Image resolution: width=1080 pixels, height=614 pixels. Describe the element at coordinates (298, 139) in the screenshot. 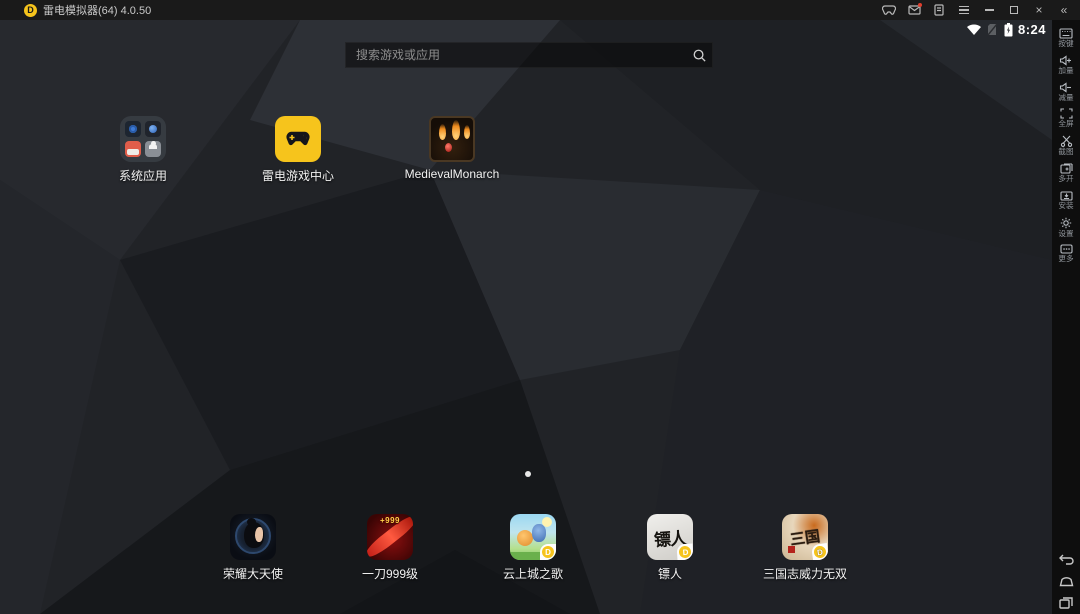

I see `ld-game-center-icon` at that location.